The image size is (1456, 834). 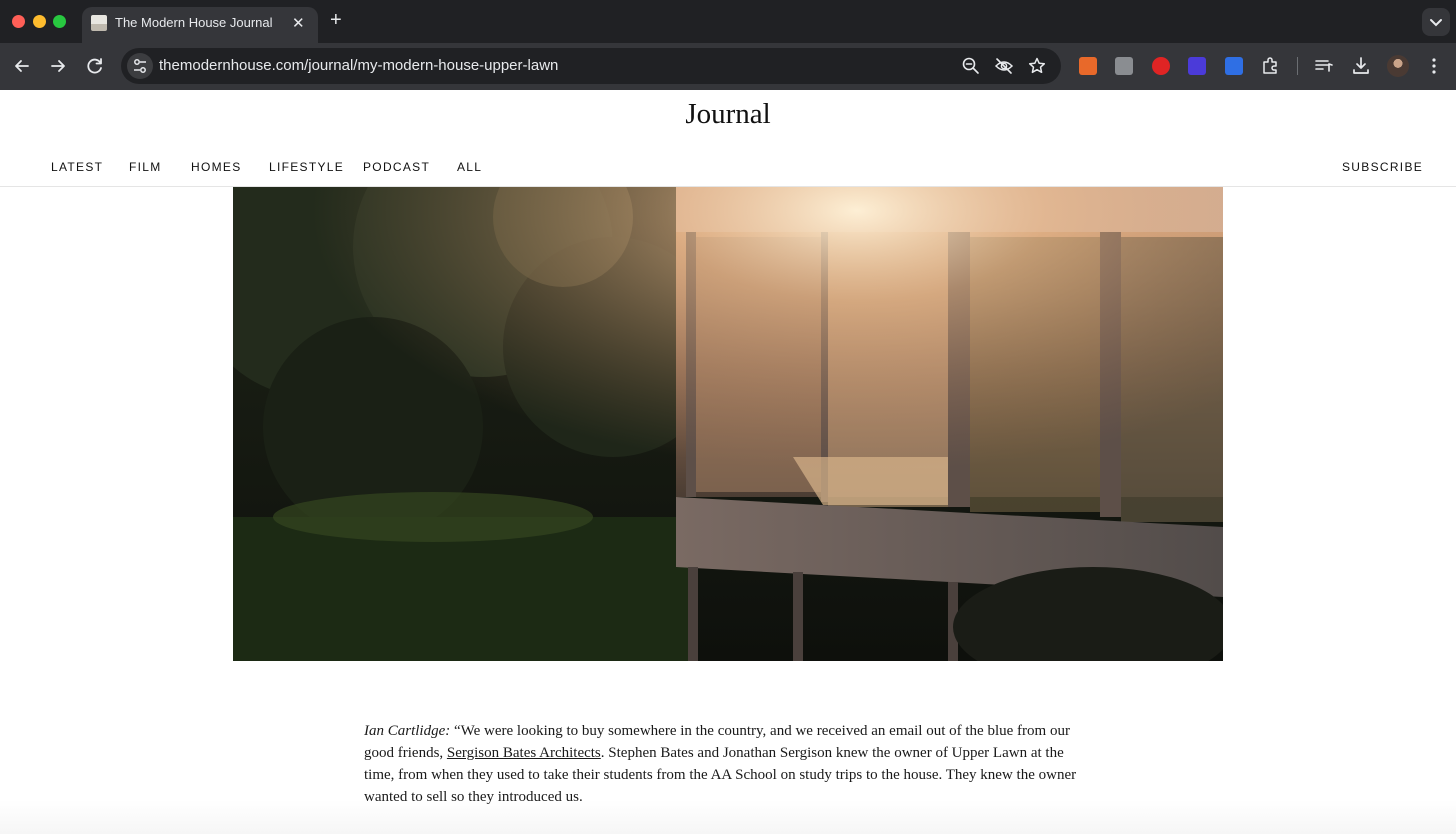 I want to click on extension-4-icon, so click(x=1197, y=66).